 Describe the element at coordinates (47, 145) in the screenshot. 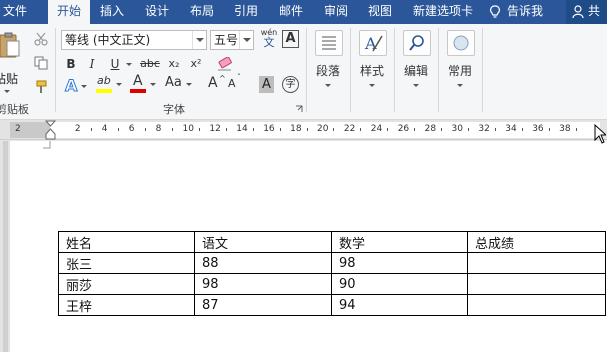

I see `crop-mark-icon` at that location.